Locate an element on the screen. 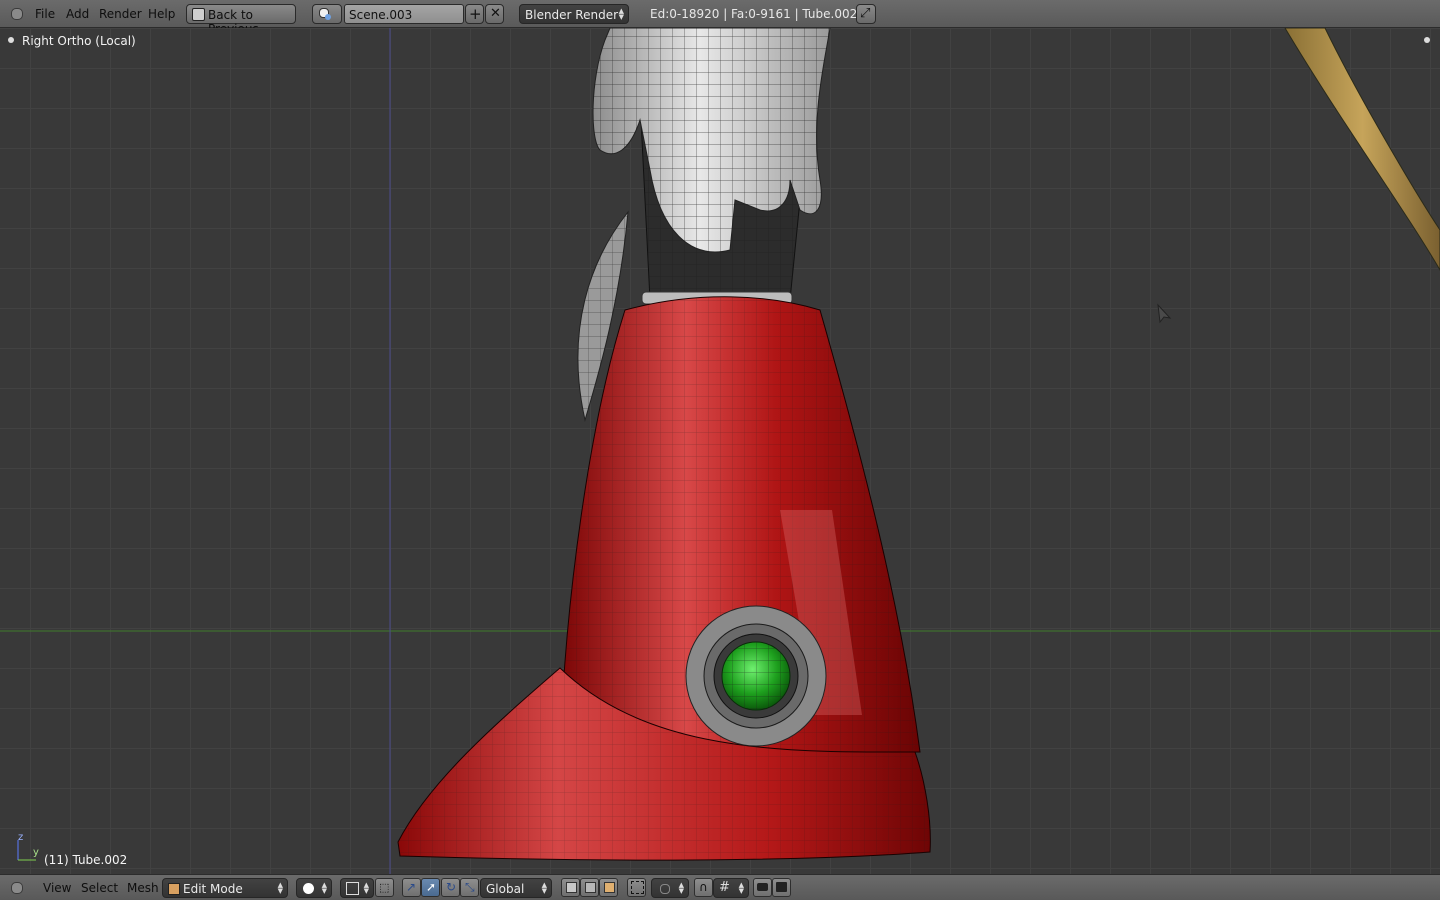 Image resolution: width=1440 pixels, height=900 pixels. vertex-select-mode-button is located at coordinates (570, 887).